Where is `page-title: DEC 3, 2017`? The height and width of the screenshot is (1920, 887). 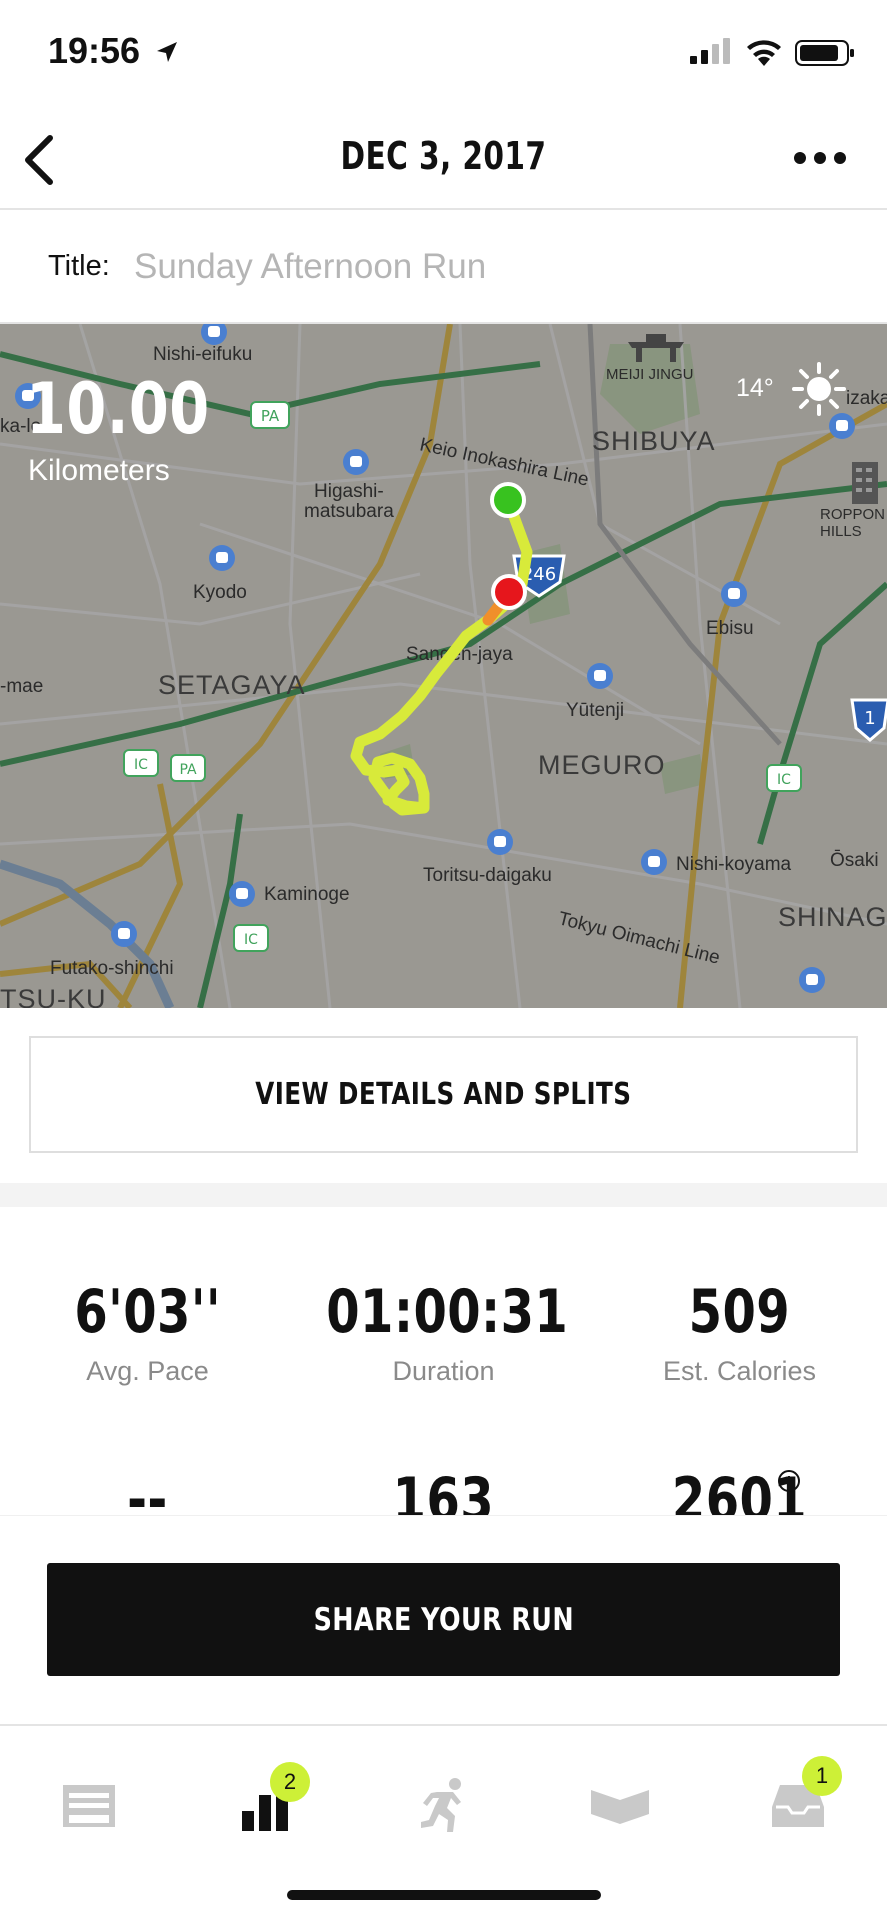 page-title: DEC 3, 2017 is located at coordinates (443, 156).